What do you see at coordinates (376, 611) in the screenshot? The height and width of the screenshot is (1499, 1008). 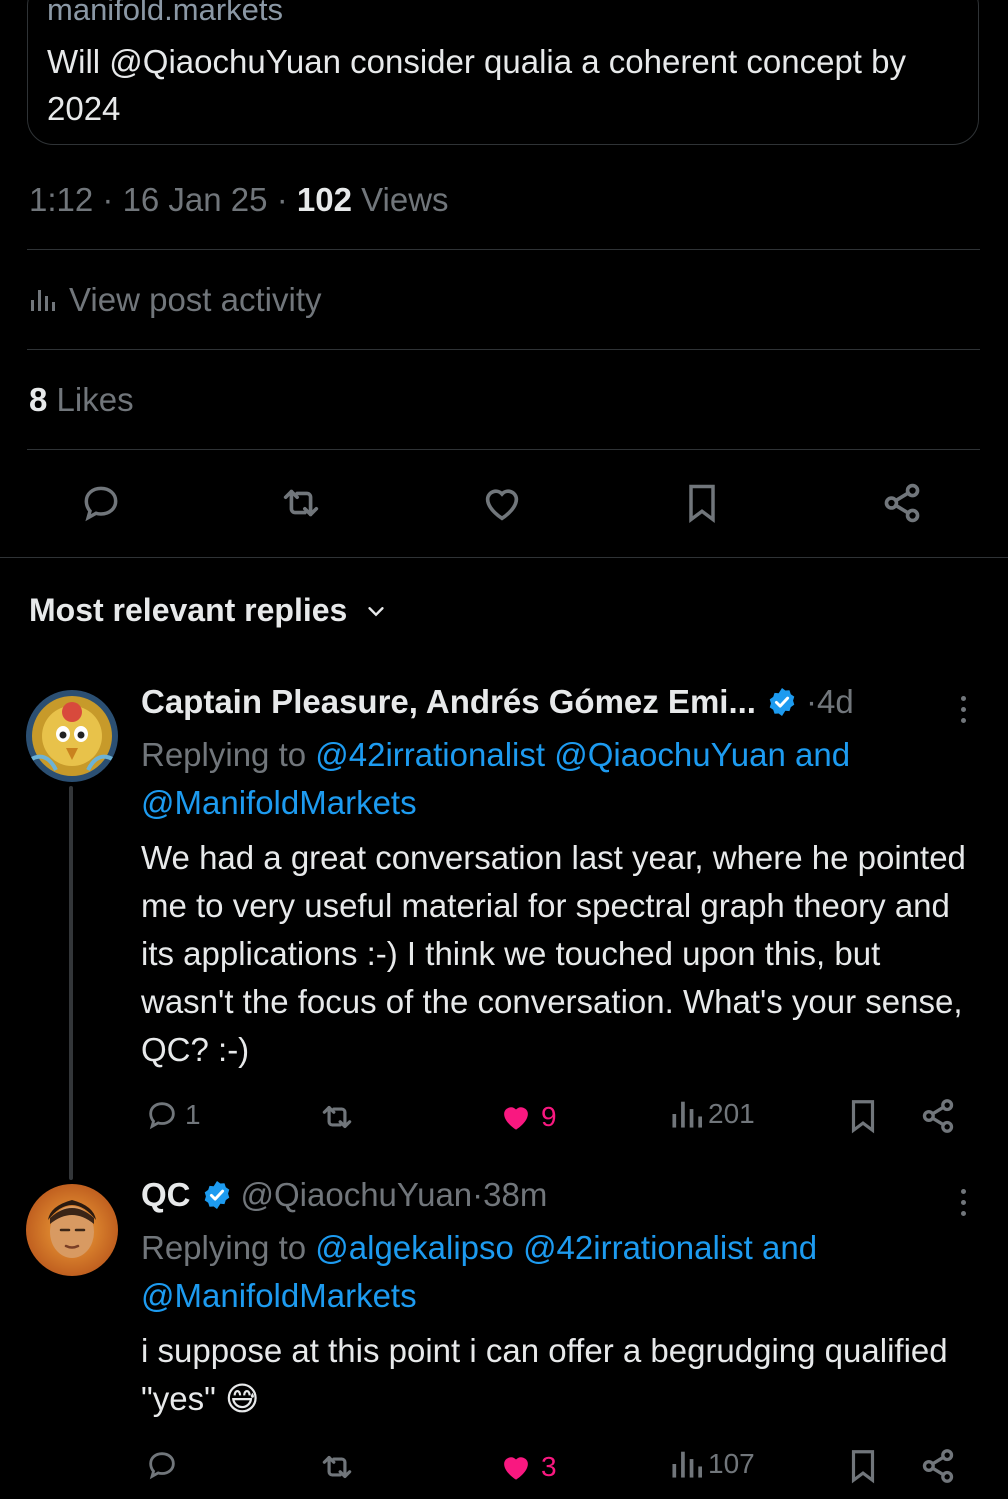 I see `chevron-down-icon` at bounding box center [376, 611].